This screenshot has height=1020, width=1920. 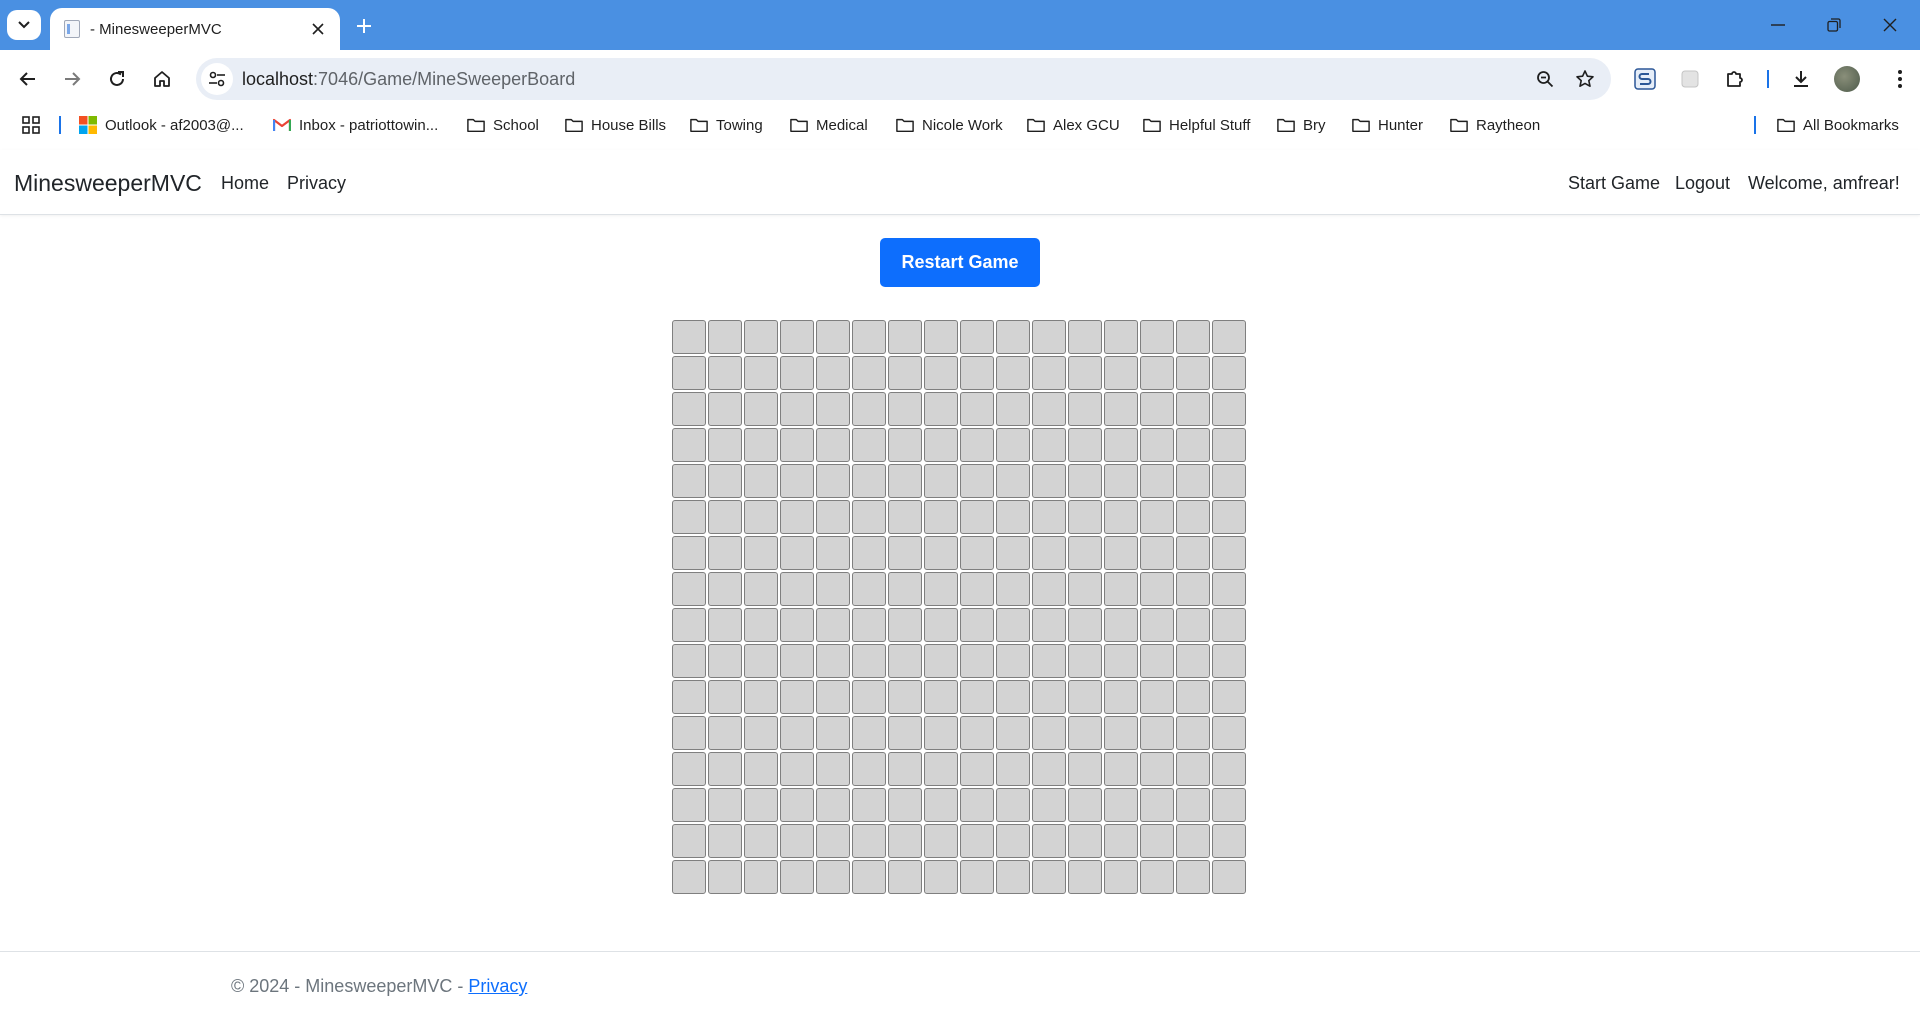 What do you see at coordinates (497, 986) in the screenshot?
I see `footer-privacy-link: Privacy` at bounding box center [497, 986].